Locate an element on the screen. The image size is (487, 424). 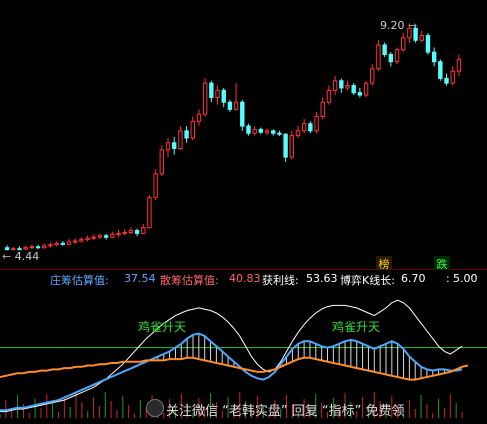
badge-bang: 榜 is located at coordinates (384, 263).